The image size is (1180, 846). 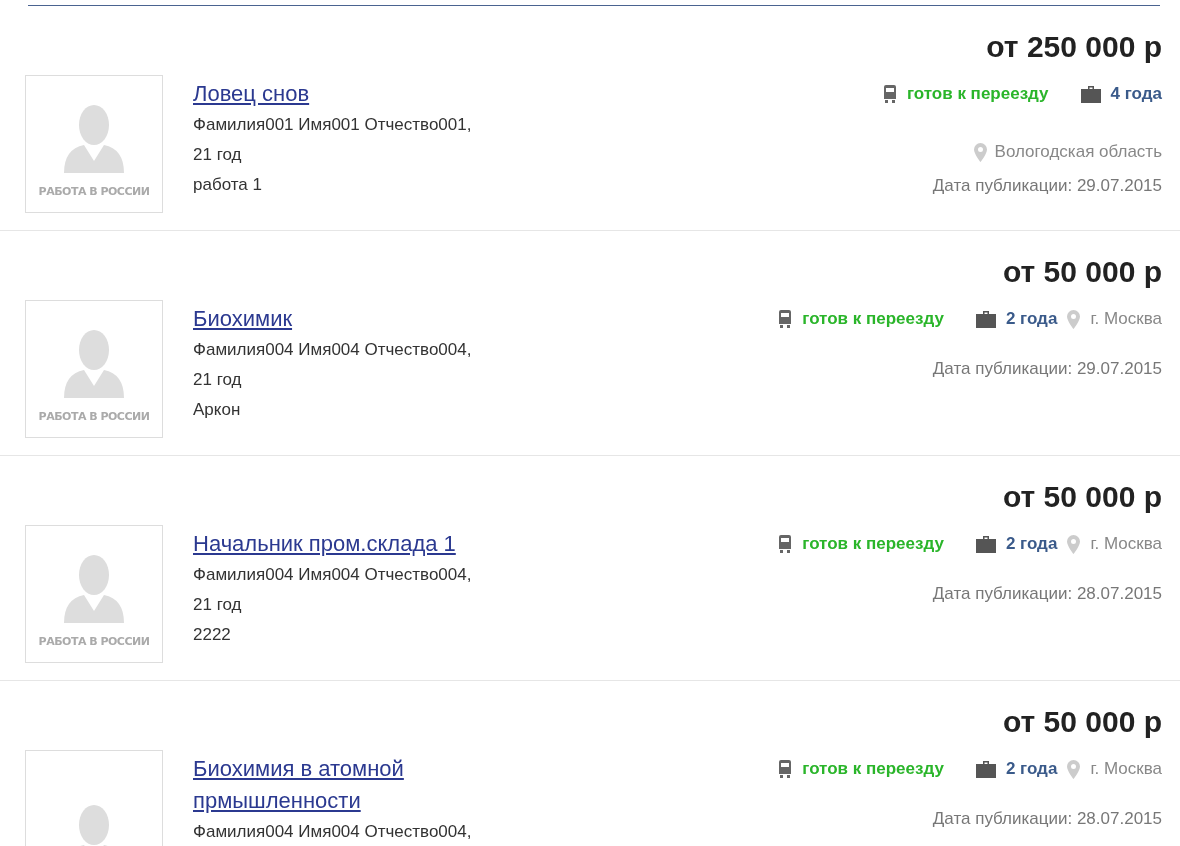 I want to click on company-name: Аркон, so click(x=217, y=410).